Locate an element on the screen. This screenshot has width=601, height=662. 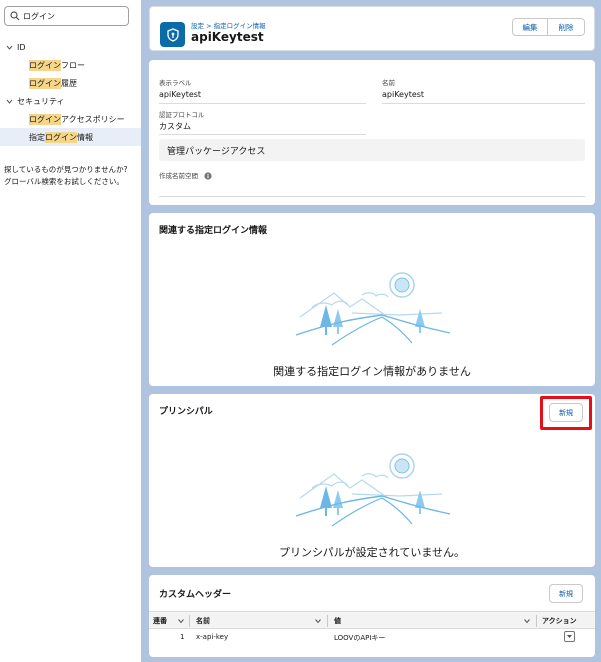
table-cell-value: LOOVのAPIキー is located at coordinates (360, 638).